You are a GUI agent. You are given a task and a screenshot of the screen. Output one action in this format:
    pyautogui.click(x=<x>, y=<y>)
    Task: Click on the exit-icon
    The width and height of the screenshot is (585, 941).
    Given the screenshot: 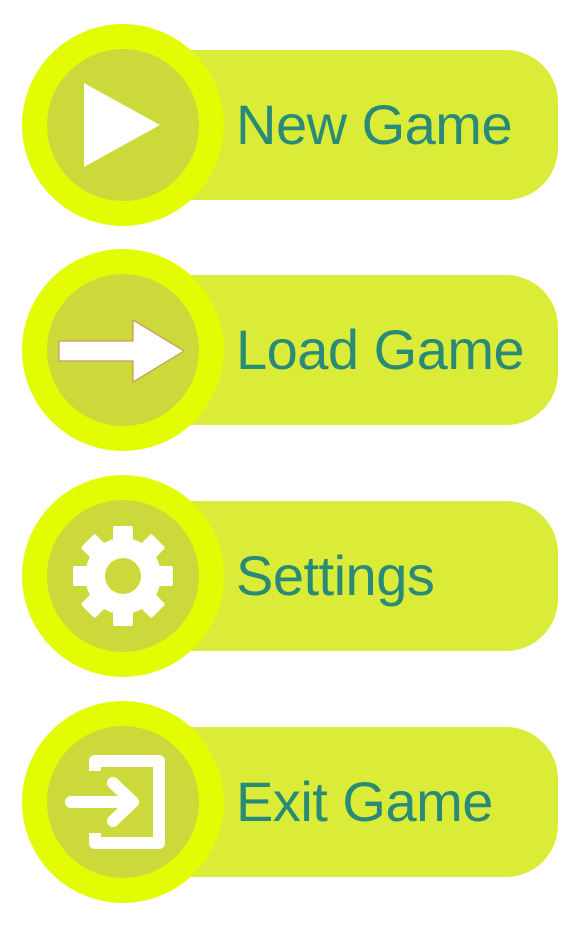 What is the action you would take?
    pyautogui.click(x=115, y=802)
    